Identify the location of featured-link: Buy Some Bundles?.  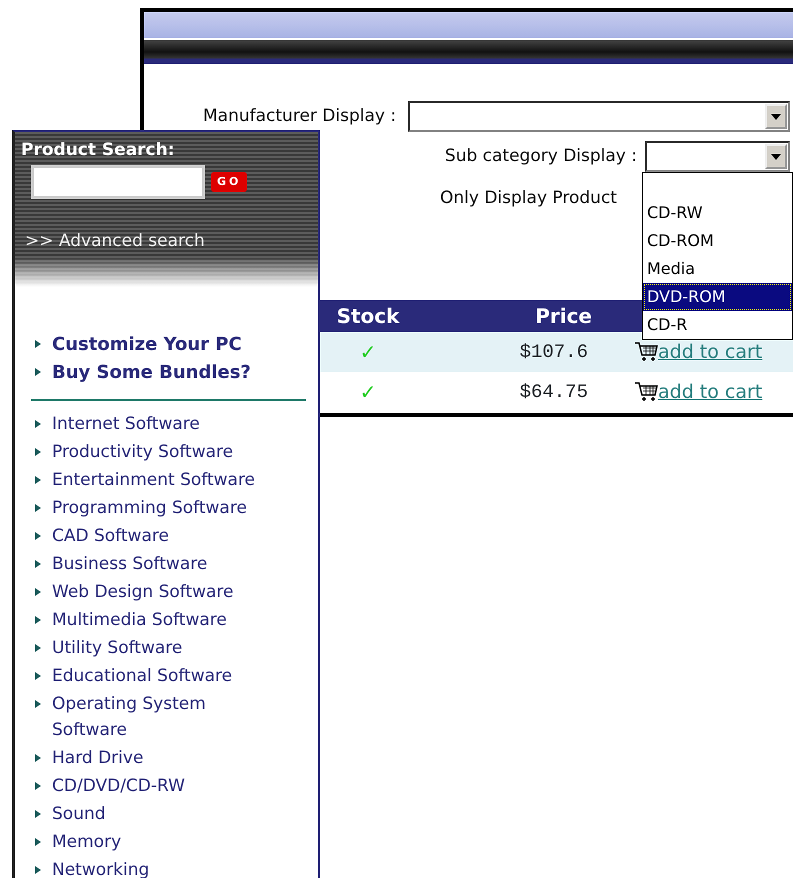
(151, 373).